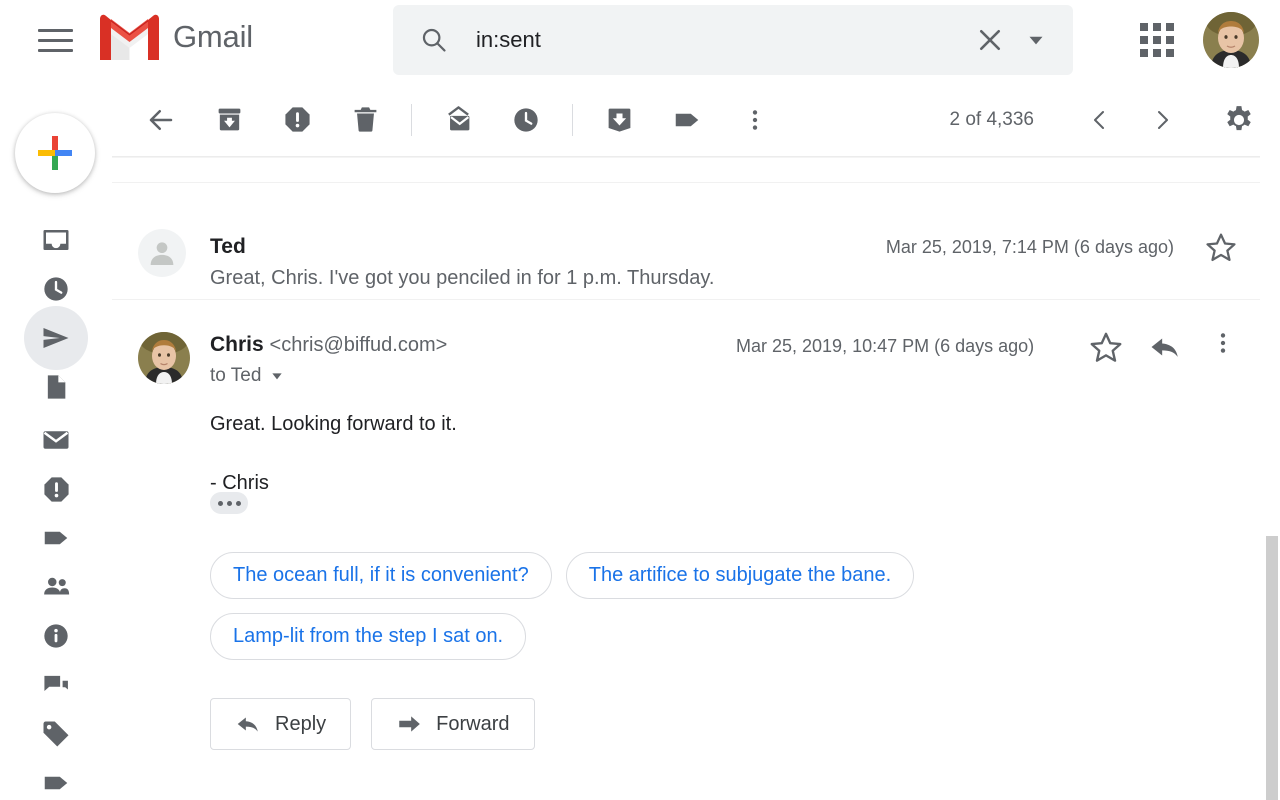 The height and width of the screenshot is (800, 1280). Describe the element at coordinates (368, 636) in the screenshot. I see `smart-reply-chip: Lamp-lit from the step I sat on.` at that location.